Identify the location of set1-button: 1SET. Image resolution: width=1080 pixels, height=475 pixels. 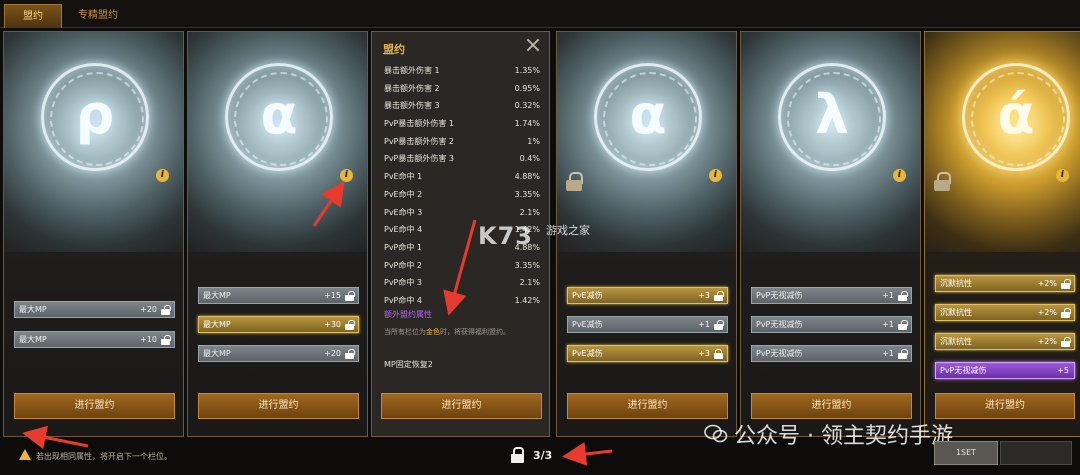
(966, 453).